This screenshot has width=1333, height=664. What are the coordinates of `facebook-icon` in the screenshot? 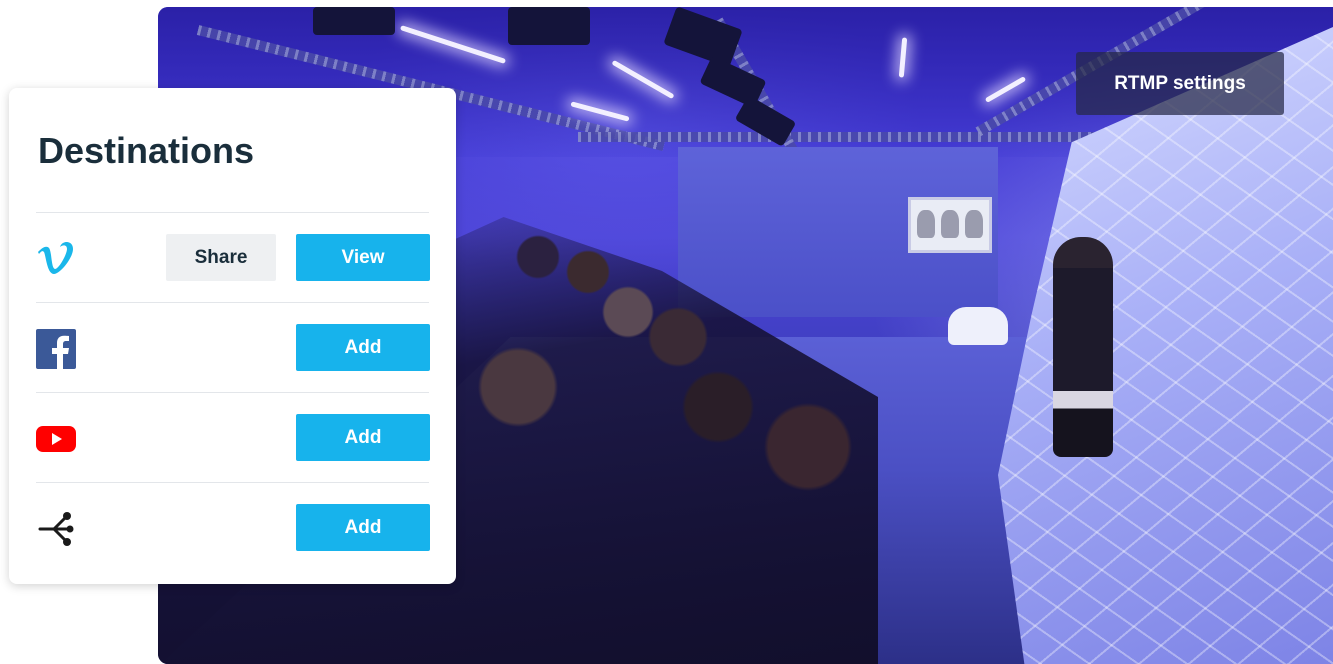 It's located at (56, 349).